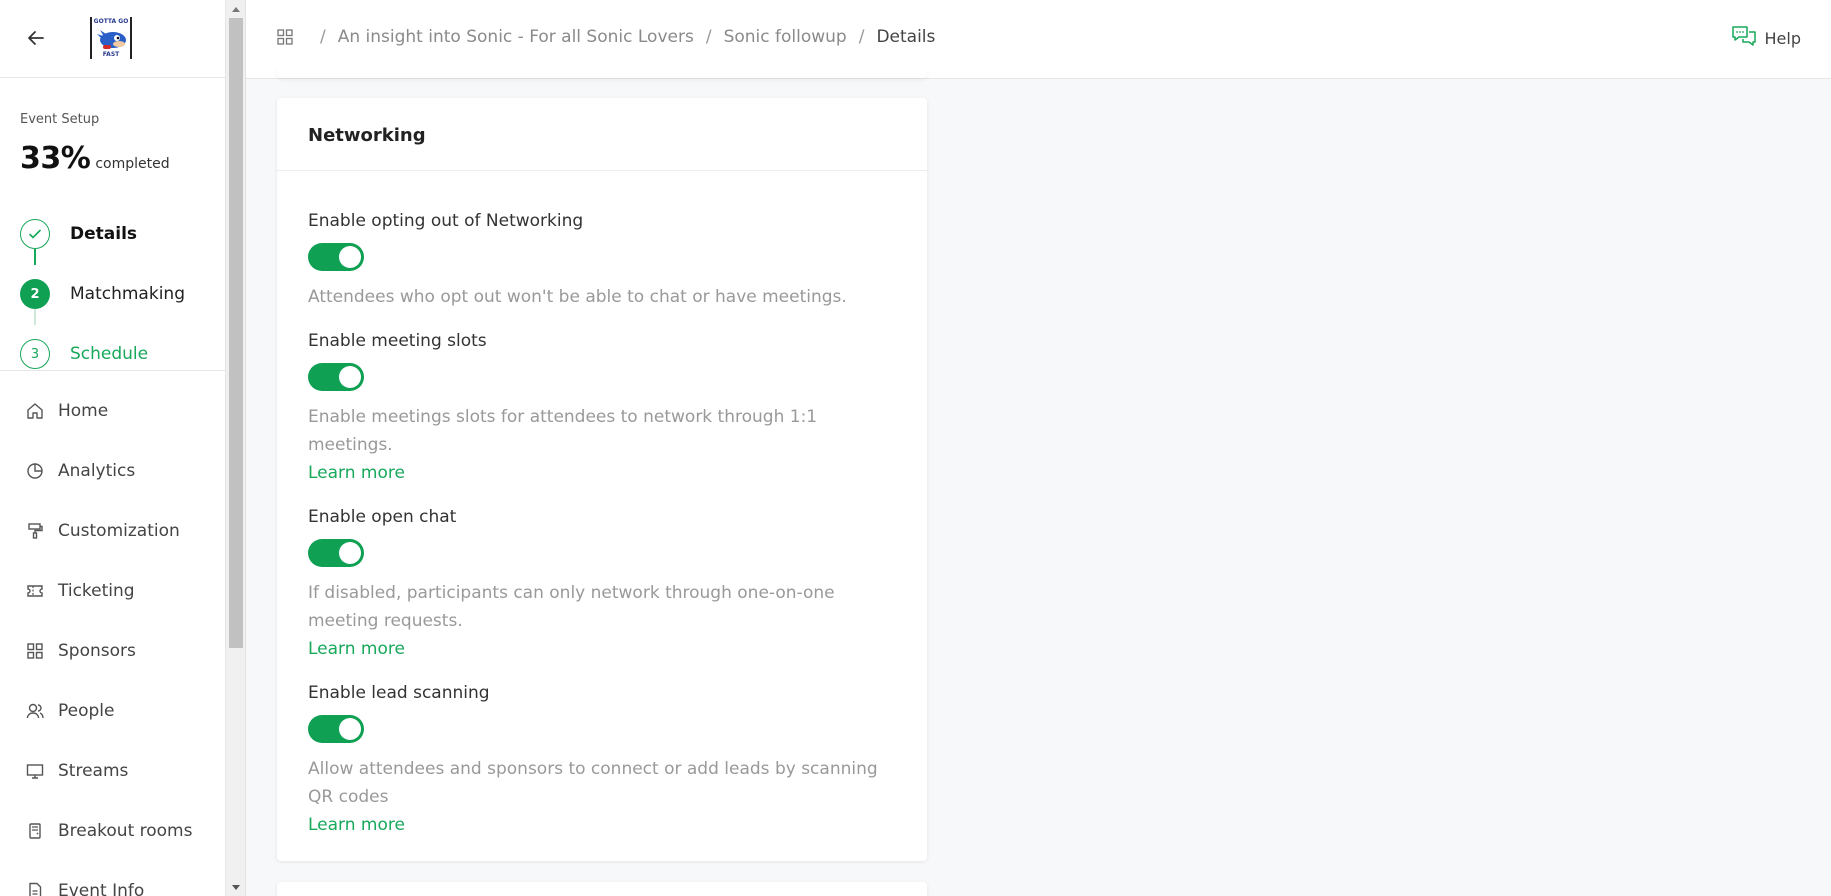 Image resolution: width=1831 pixels, height=896 pixels. What do you see at coordinates (35, 471) in the screenshot?
I see `pie-chart-icon` at bounding box center [35, 471].